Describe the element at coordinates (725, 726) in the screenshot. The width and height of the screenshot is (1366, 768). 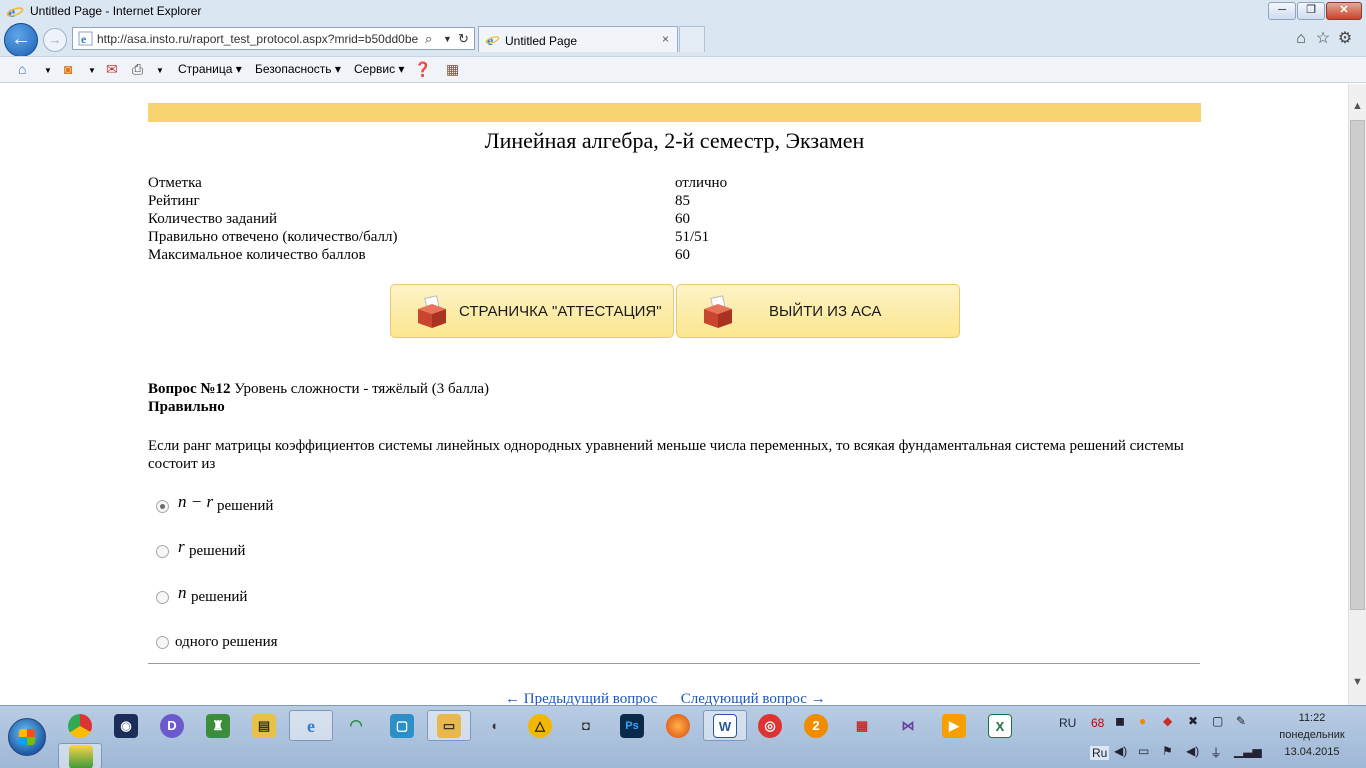
I see `word-icon: W` at that location.